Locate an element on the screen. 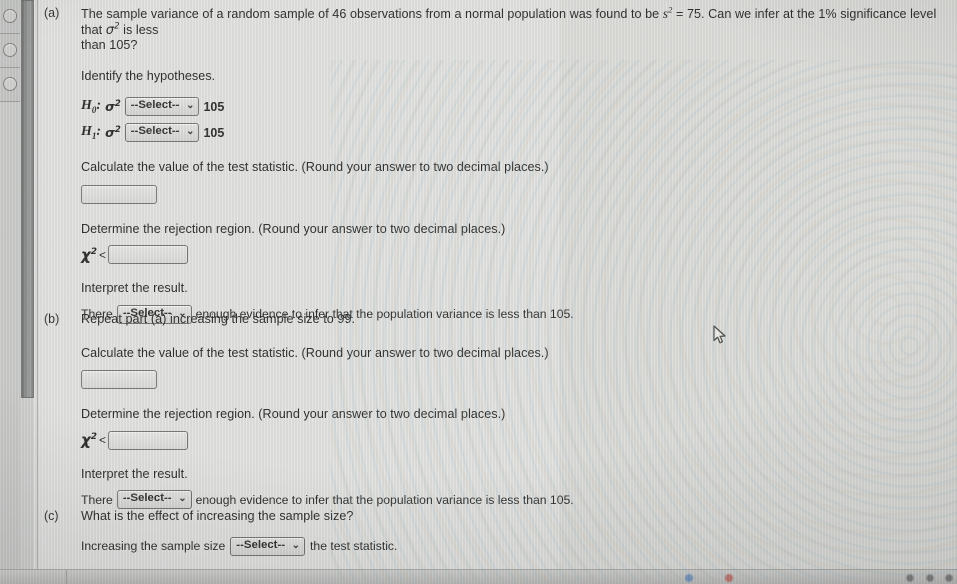 Image resolution: width=957 pixels, height=584 pixels. part-c-effect-select: --Select-- ⌄ is located at coordinates (268, 546).